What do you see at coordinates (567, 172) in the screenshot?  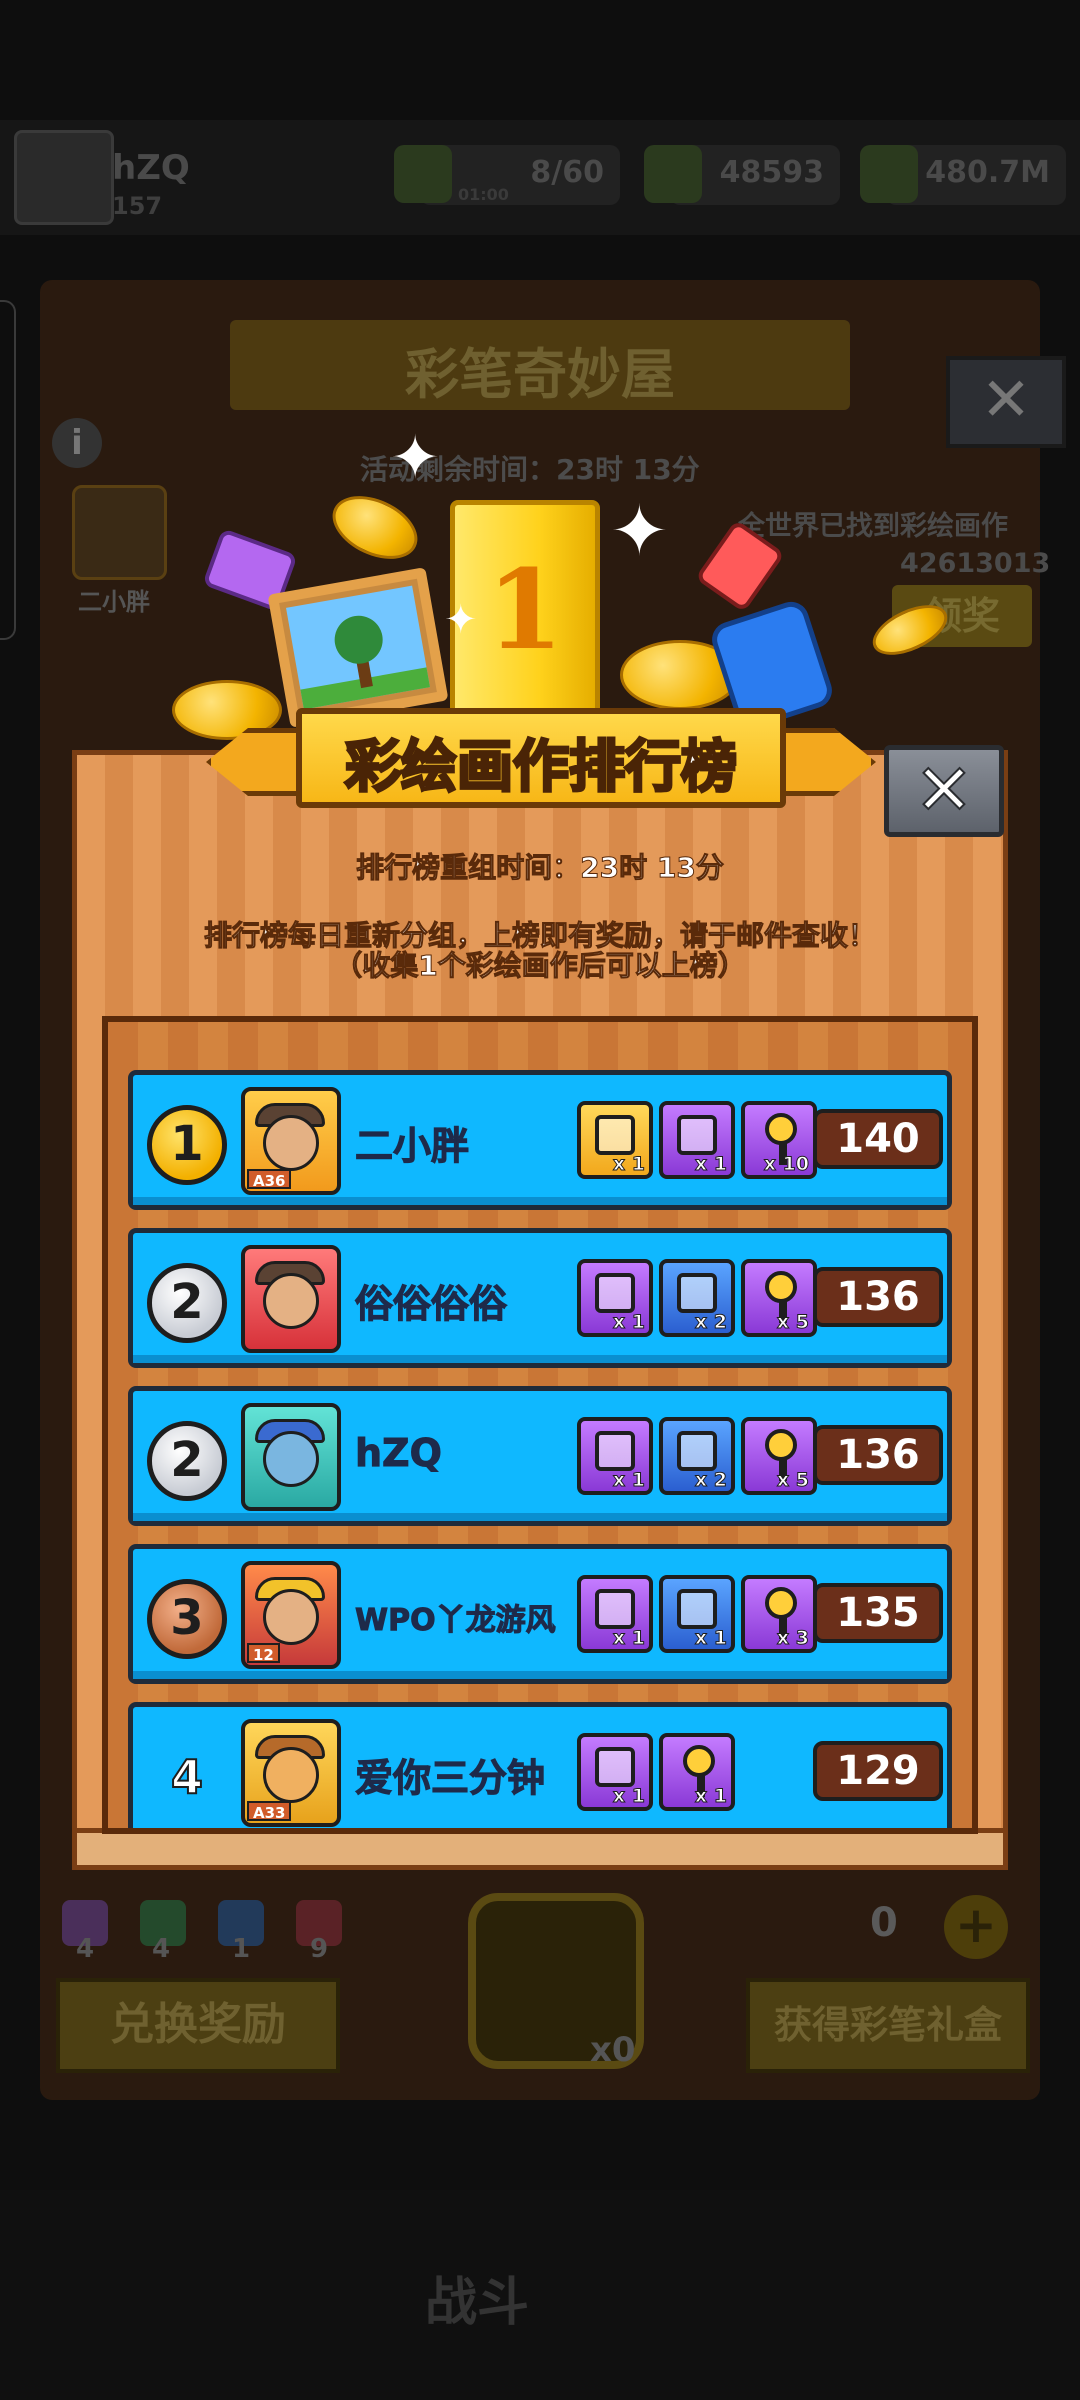 I see `energy-value: 8/60` at bounding box center [567, 172].